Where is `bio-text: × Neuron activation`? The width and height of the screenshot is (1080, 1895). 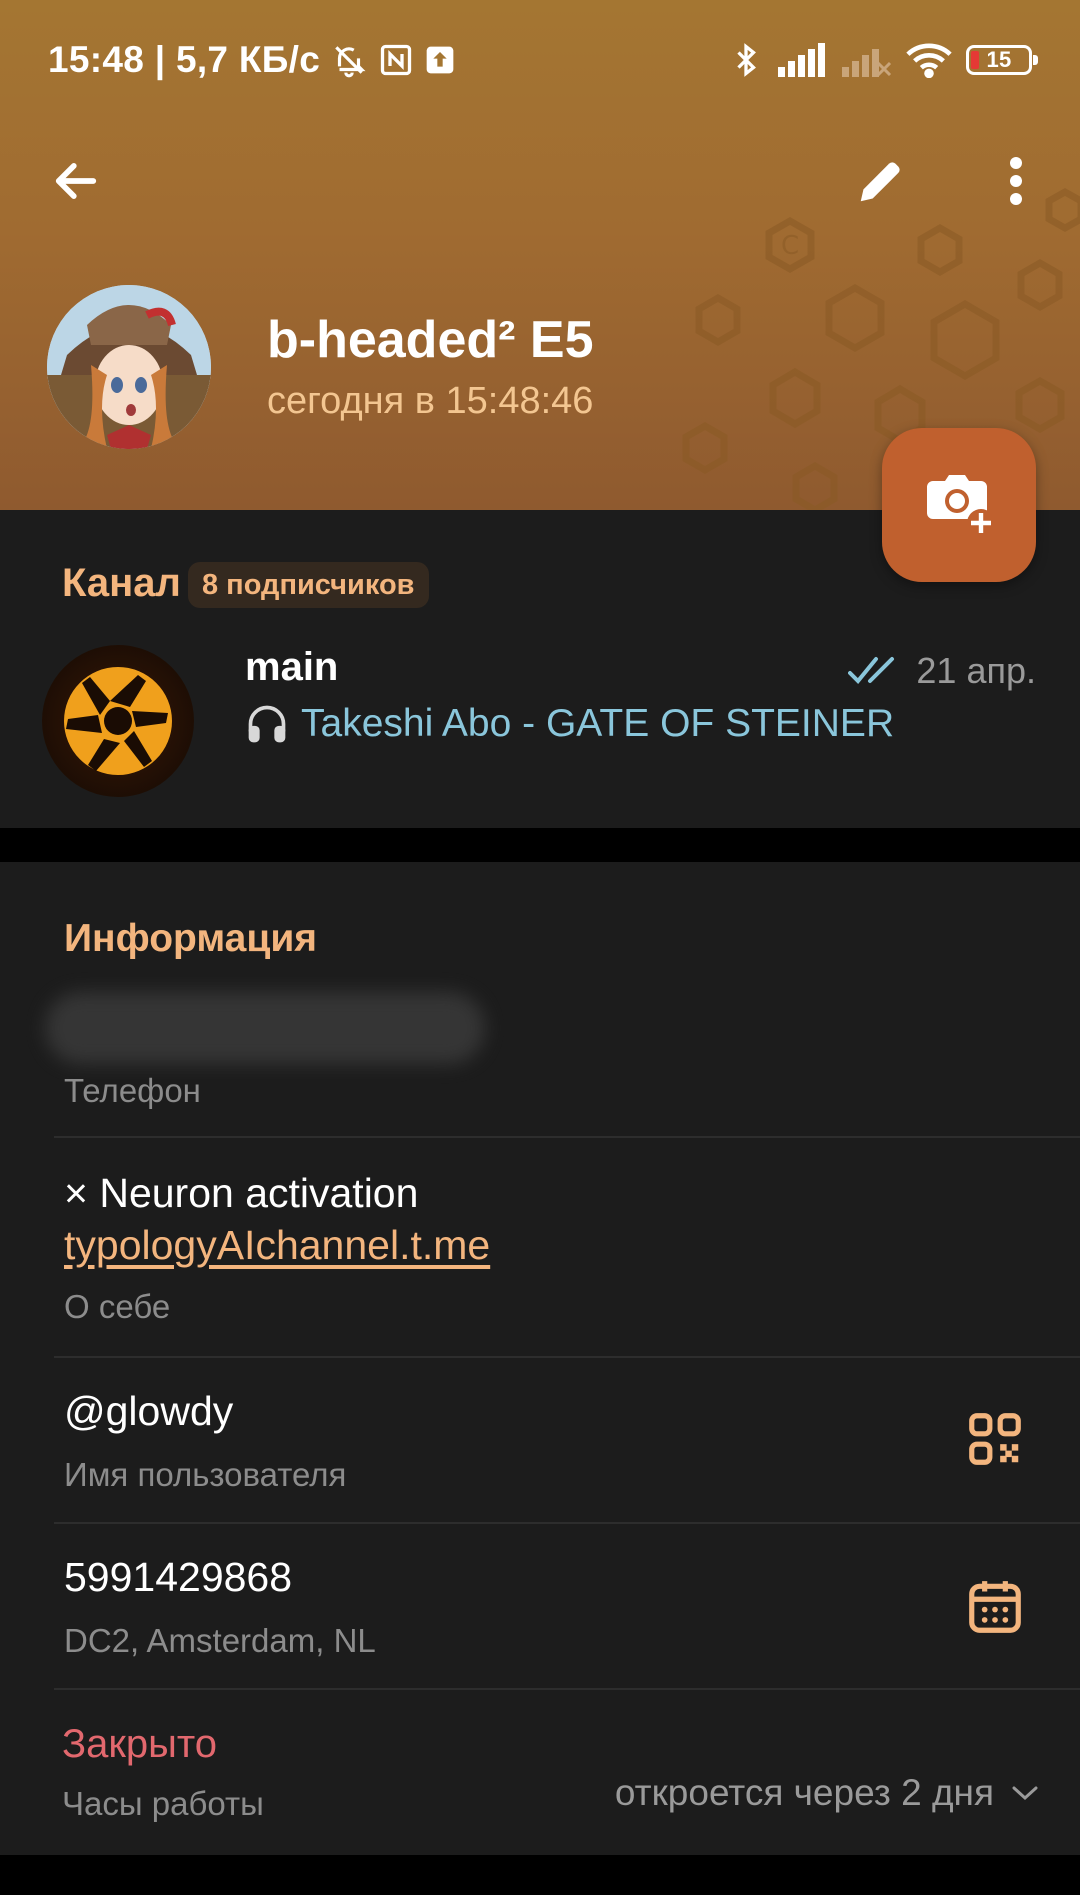
bio-text: × Neuron activation is located at coordinates (241, 1193).